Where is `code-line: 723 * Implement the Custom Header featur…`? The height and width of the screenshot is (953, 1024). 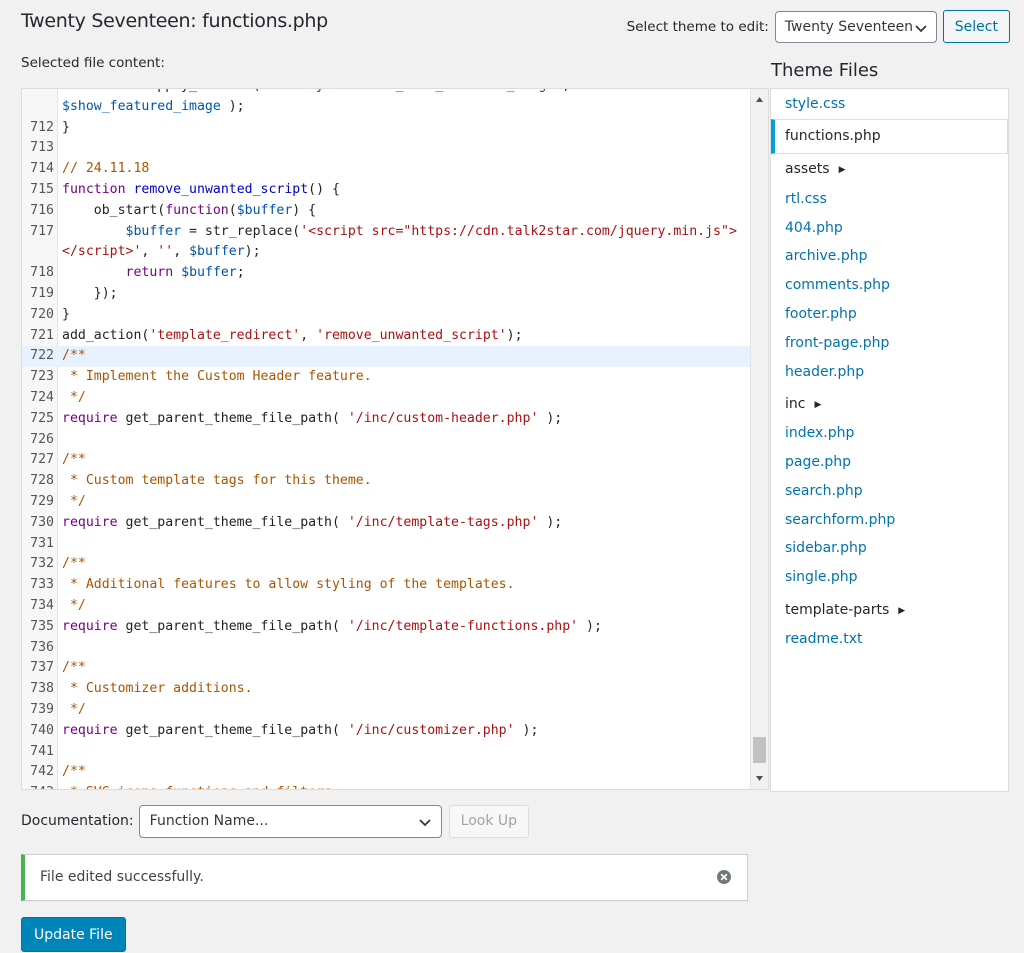
code-line: 723 * Implement the Custom Header featur… is located at coordinates (386, 377).